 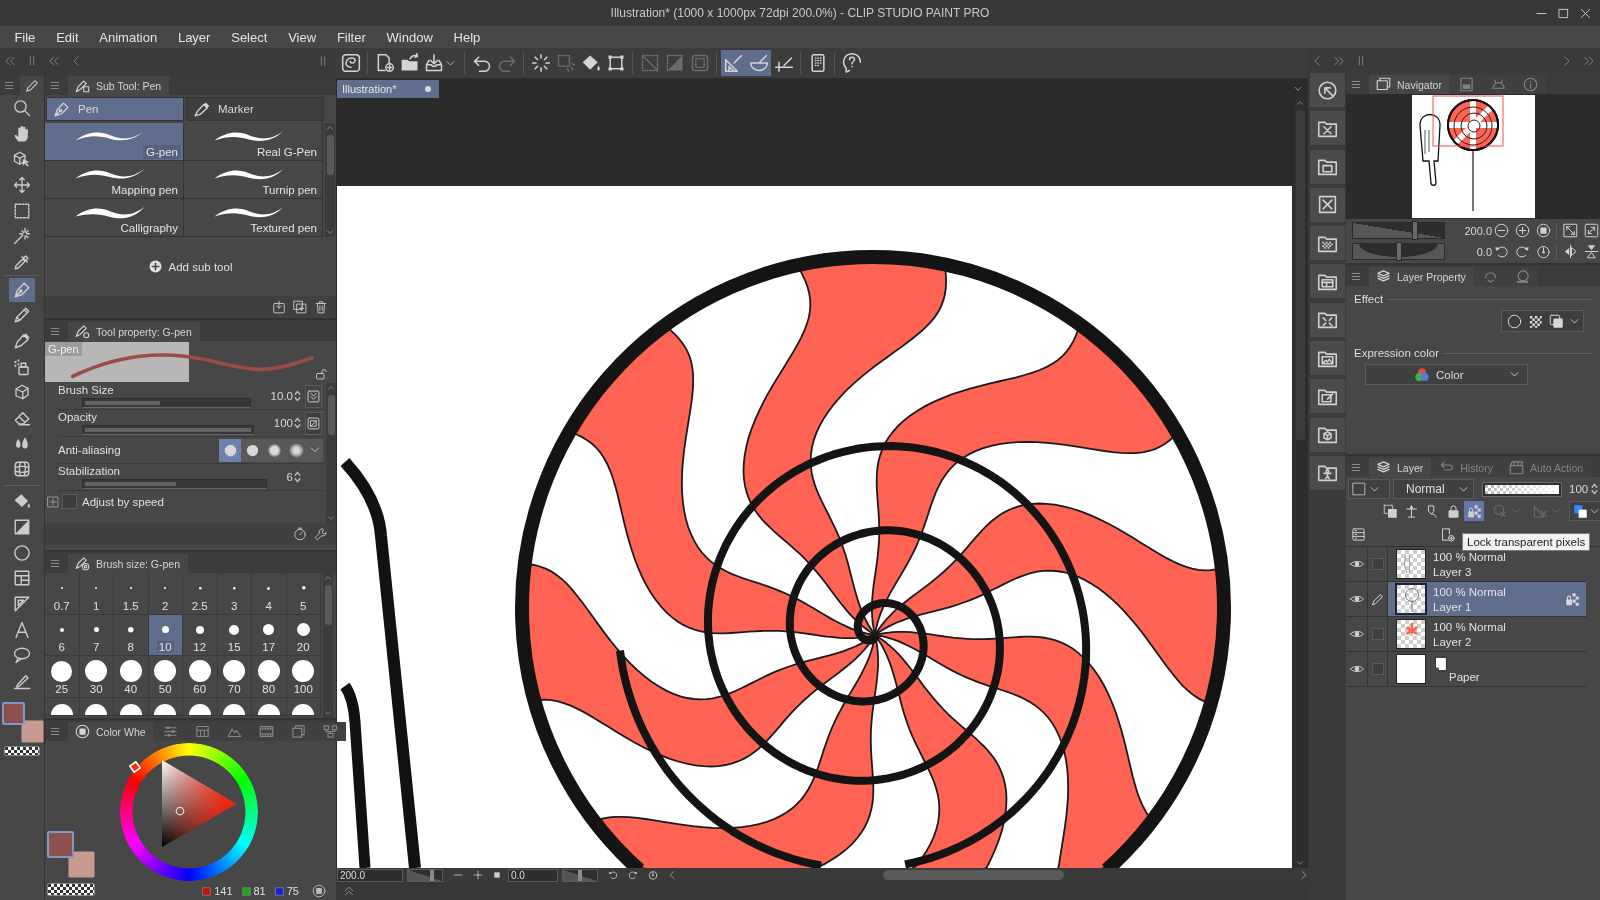 What do you see at coordinates (199, 803) in the screenshot?
I see `color-triangle` at bounding box center [199, 803].